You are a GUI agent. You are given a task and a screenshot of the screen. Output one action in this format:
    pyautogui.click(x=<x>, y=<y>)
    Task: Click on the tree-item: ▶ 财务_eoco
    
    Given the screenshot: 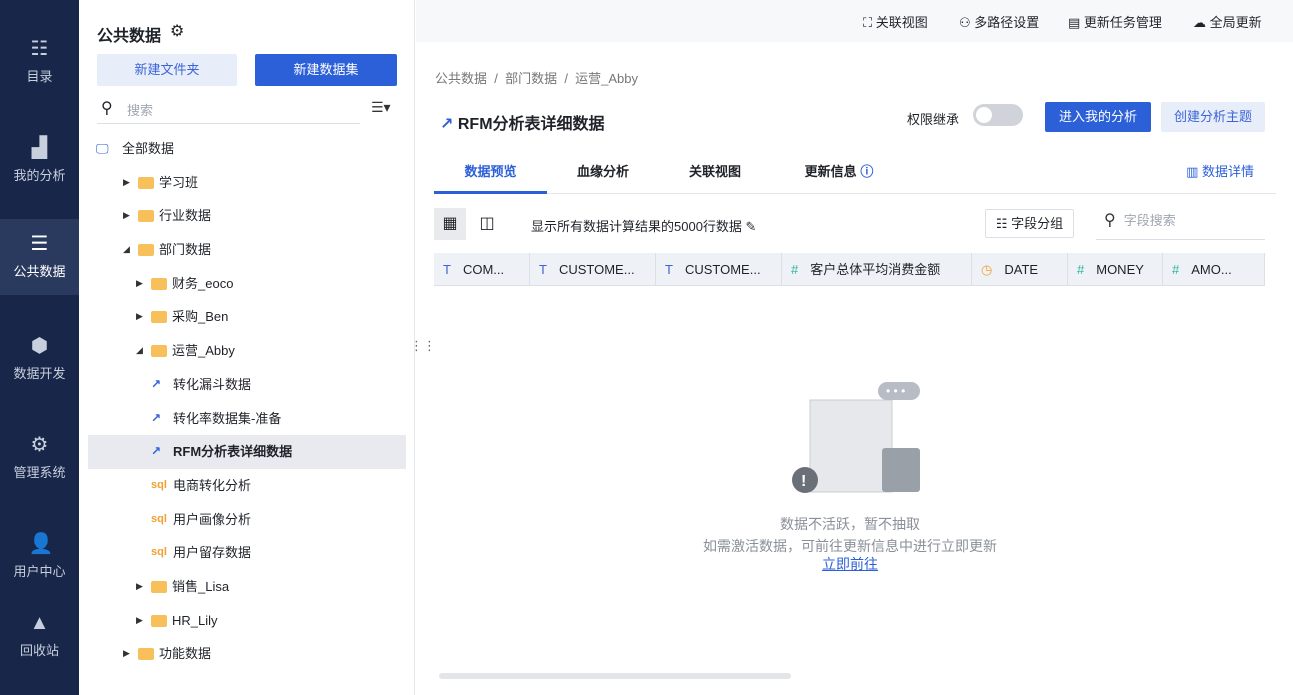 What is the action you would take?
    pyautogui.click(x=247, y=284)
    